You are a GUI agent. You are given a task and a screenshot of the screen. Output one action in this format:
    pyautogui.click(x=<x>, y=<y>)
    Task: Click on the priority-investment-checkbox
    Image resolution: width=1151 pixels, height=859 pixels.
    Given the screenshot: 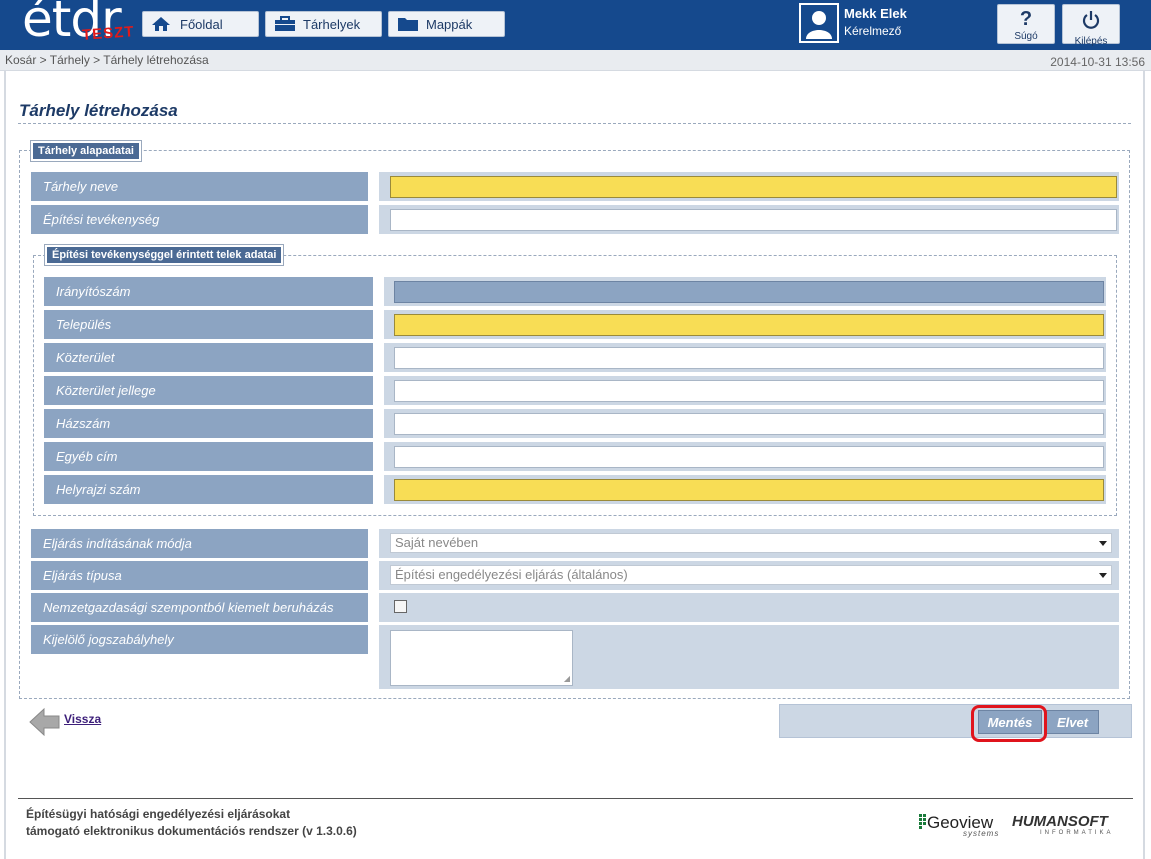 What is the action you would take?
    pyautogui.click(x=400, y=606)
    